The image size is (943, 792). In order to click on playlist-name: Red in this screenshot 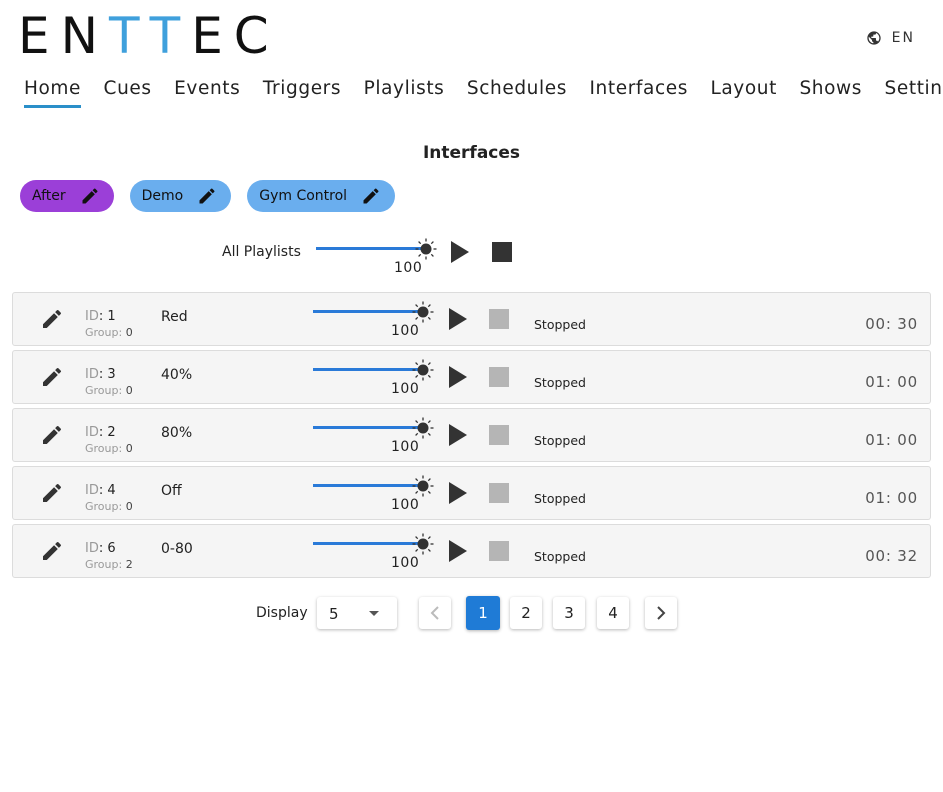, I will do `click(174, 317)`.